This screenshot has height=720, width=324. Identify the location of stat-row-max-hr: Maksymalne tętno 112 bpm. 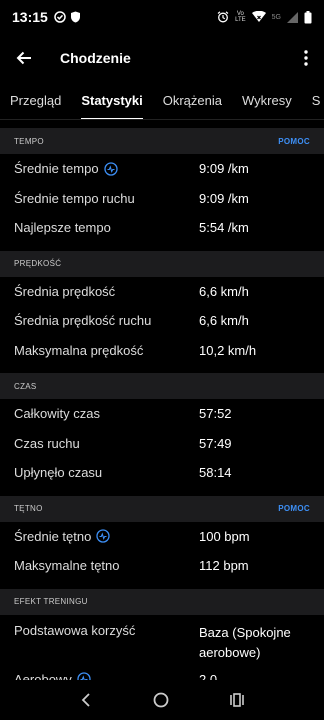
(162, 566).